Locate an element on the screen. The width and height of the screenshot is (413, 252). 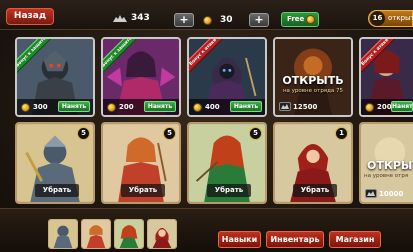
hire-card: Бонус к защите 300 Нанять is located at coordinates (55, 77).